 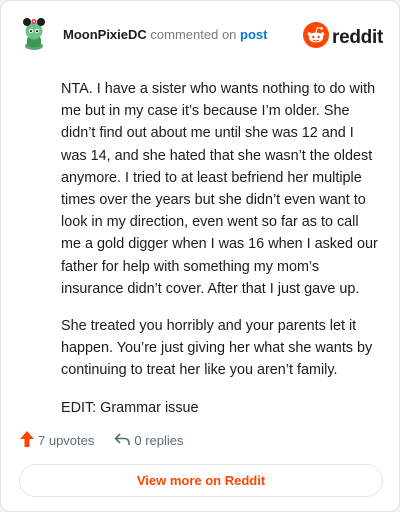 What do you see at coordinates (193, 34) in the screenshot?
I see `byline-verb: commented on` at bounding box center [193, 34].